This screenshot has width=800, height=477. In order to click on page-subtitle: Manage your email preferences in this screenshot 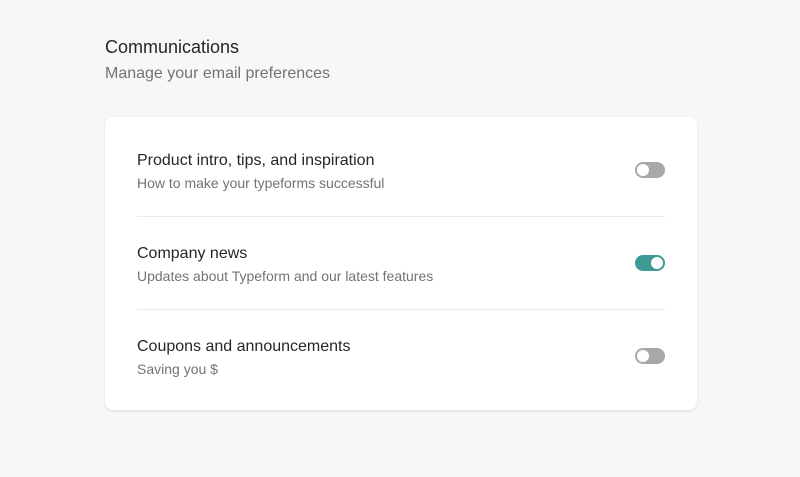, I will do `click(218, 73)`.